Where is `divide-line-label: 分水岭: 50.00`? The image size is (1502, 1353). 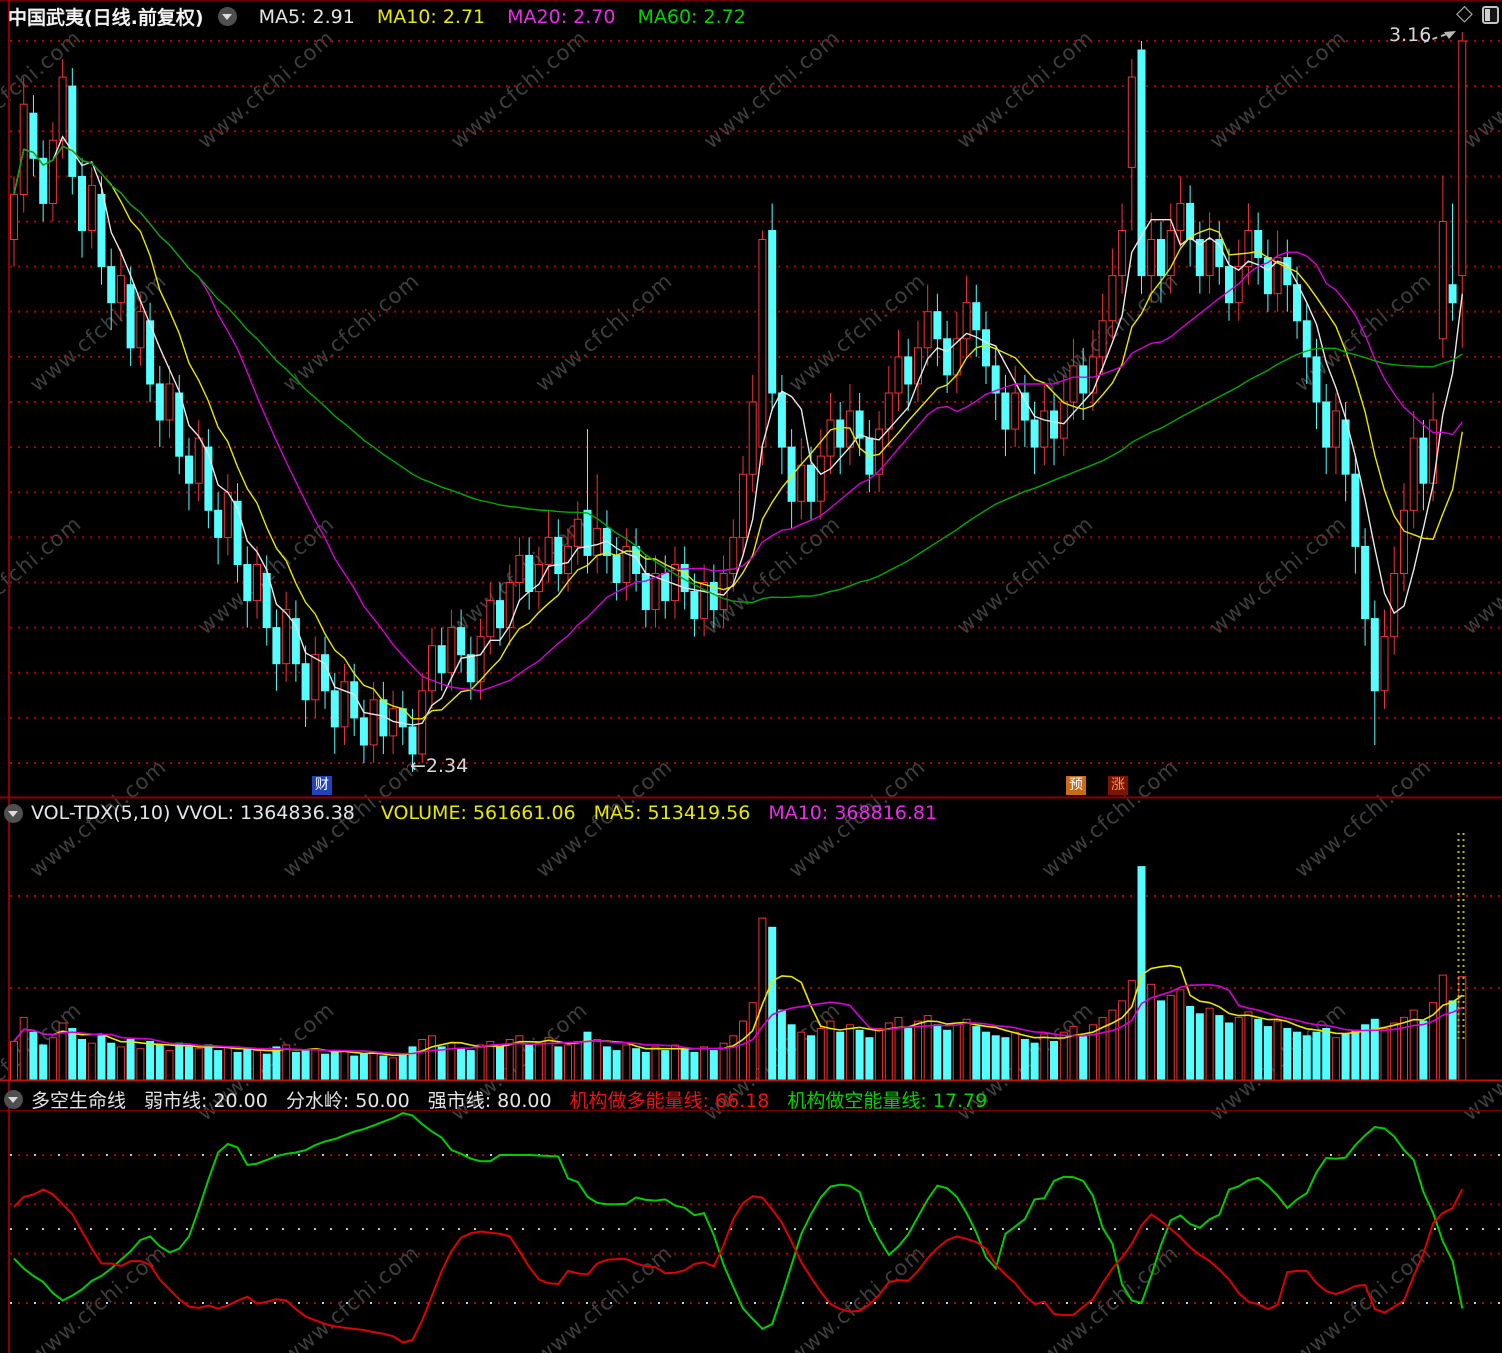
divide-line-label: 分水岭: 50.00 is located at coordinates (347, 1101).